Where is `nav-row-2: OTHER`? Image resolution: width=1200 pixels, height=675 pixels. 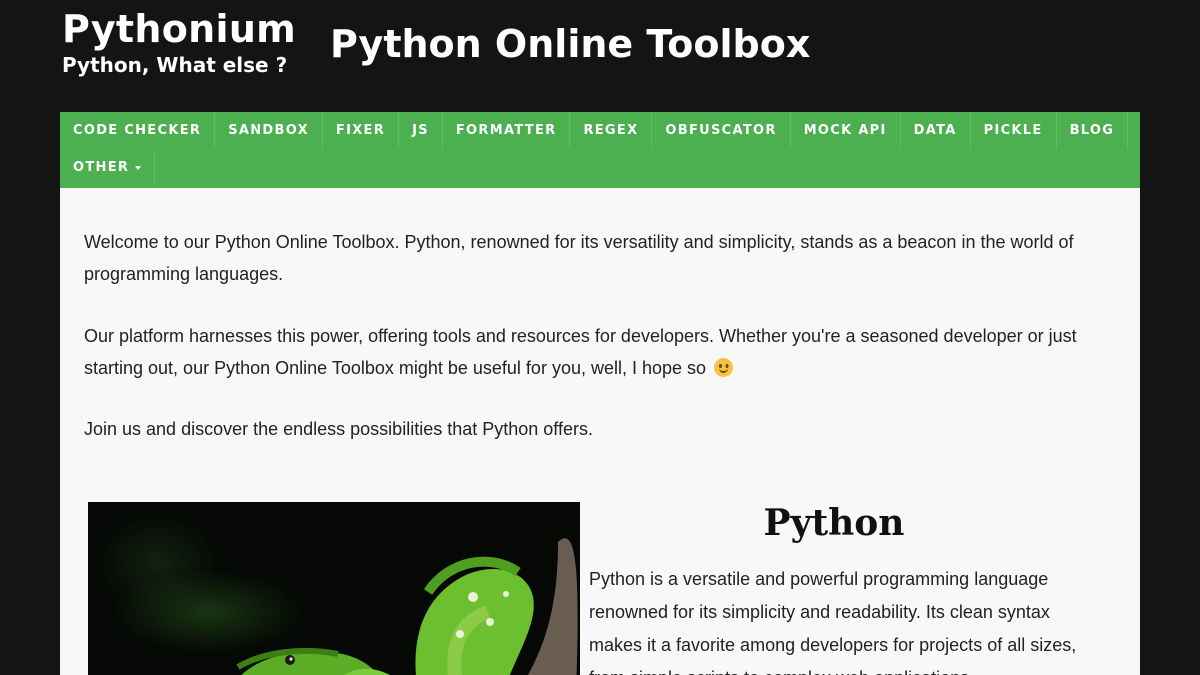 nav-row-2: OTHER is located at coordinates (108, 167).